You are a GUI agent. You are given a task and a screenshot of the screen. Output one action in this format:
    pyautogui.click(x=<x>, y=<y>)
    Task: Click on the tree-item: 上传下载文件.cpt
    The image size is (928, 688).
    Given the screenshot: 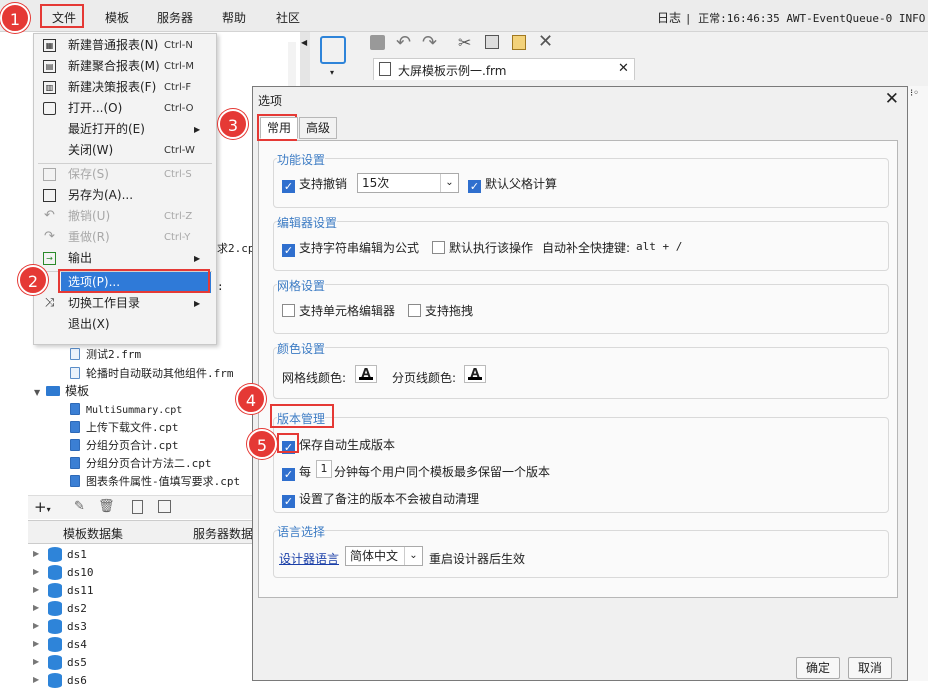 What is the action you would take?
    pyautogui.click(x=124, y=427)
    